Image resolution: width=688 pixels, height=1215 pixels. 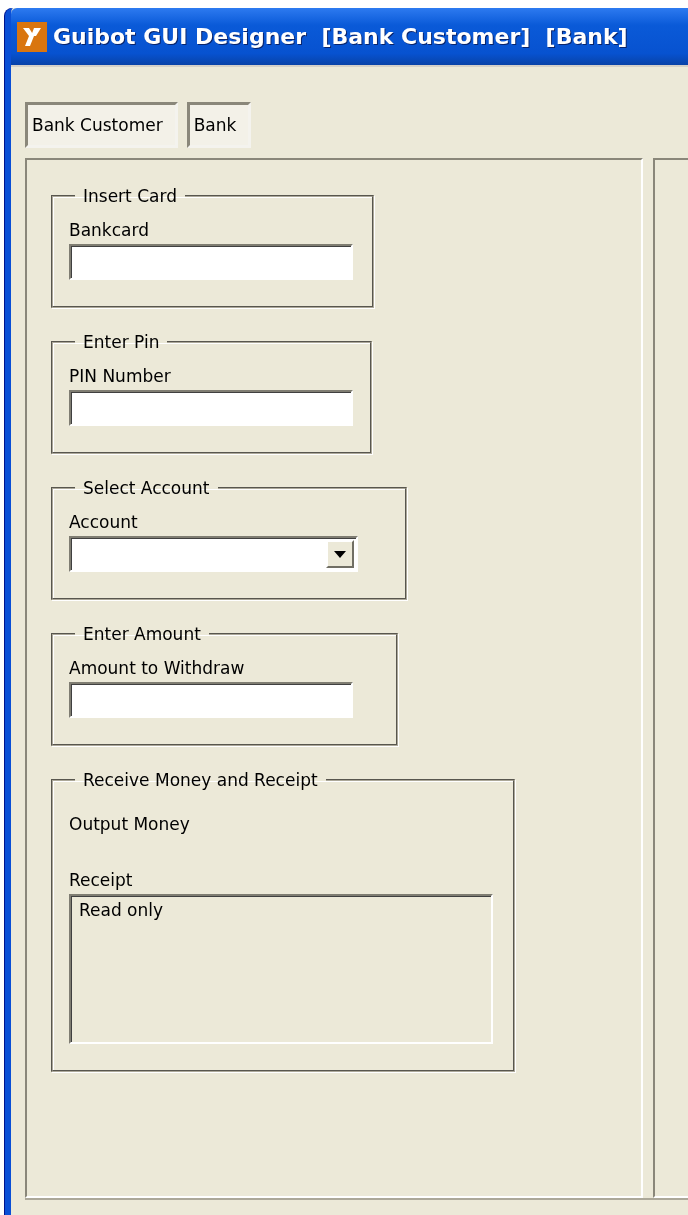 I want to click on tab: Bank, so click(x=219, y=125).